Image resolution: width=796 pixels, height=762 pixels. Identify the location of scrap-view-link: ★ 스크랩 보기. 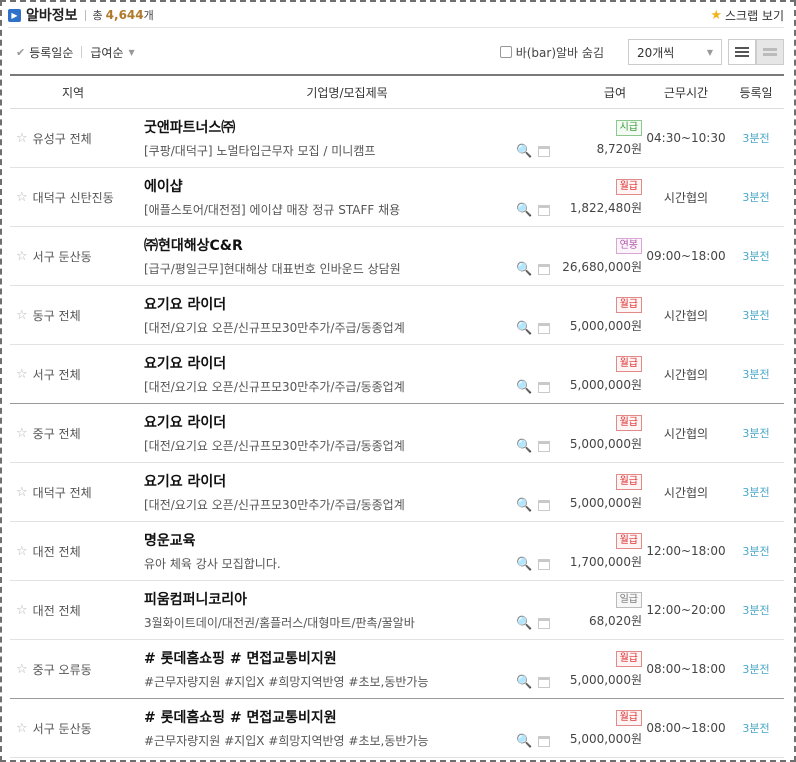
(747, 15).